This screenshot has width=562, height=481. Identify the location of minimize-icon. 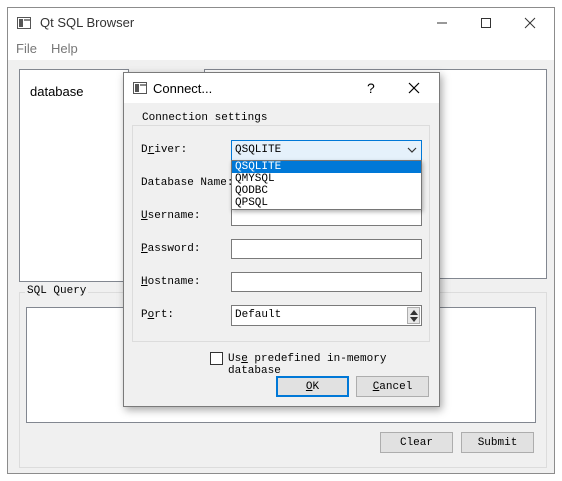
(442, 23).